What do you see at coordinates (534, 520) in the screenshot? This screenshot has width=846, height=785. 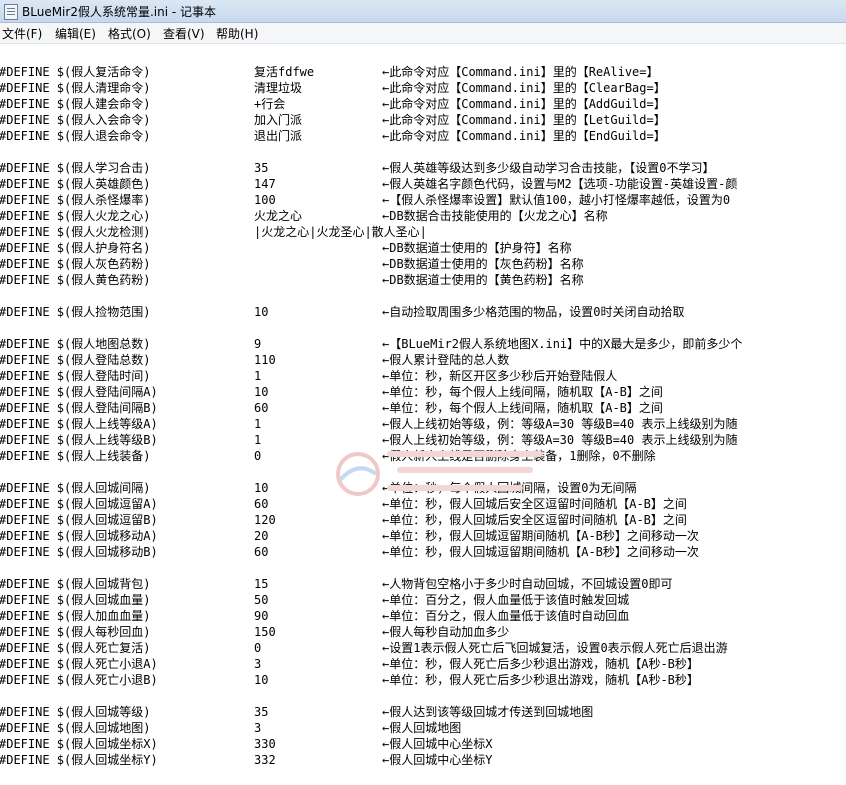 I see `define-comment: ←单位：秒，假人回城后安全区逗留时间随机【A-B】之间` at bounding box center [534, 520].